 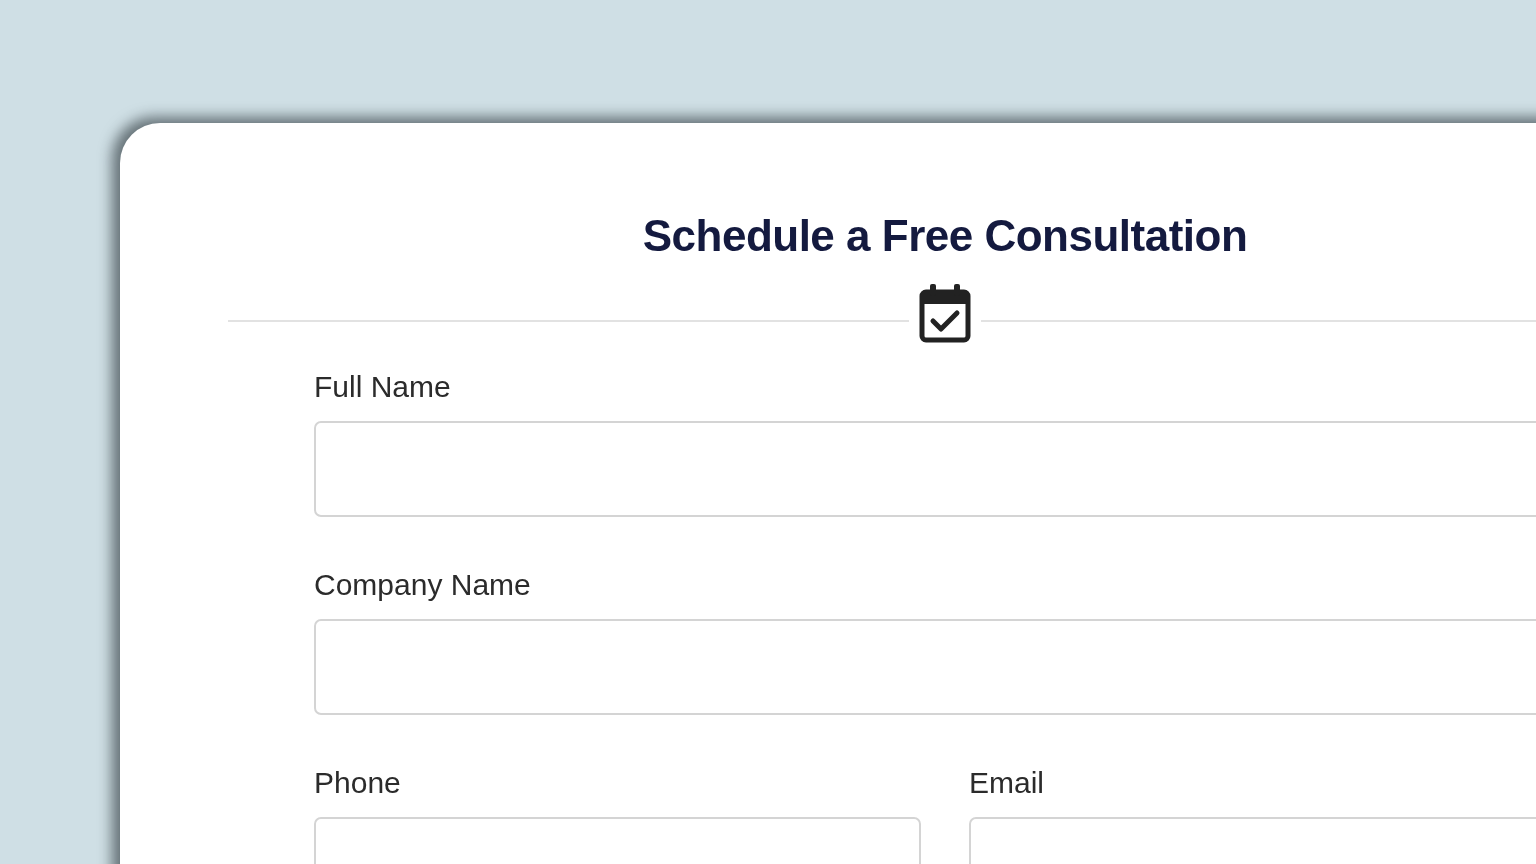 I want to click on calendar-check-icon, so click(x=945, y=313).